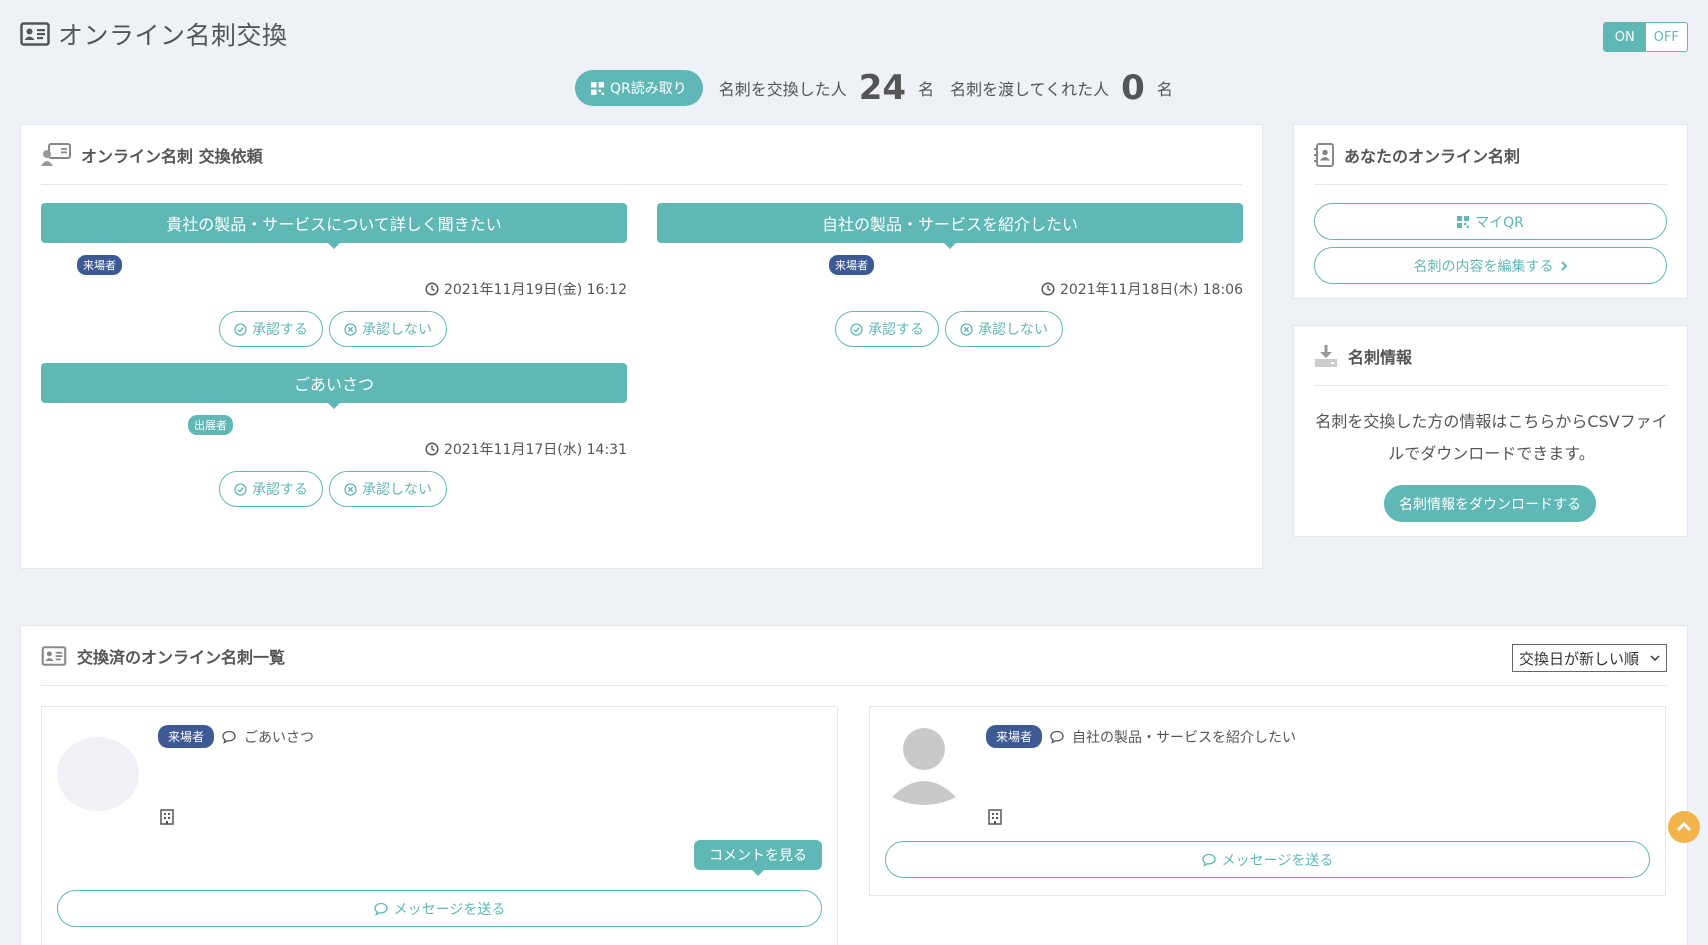 Image resolution: width=1708 pixels, height=945 pixels. I want to click on scroll-top-button, so click(1684, 827).